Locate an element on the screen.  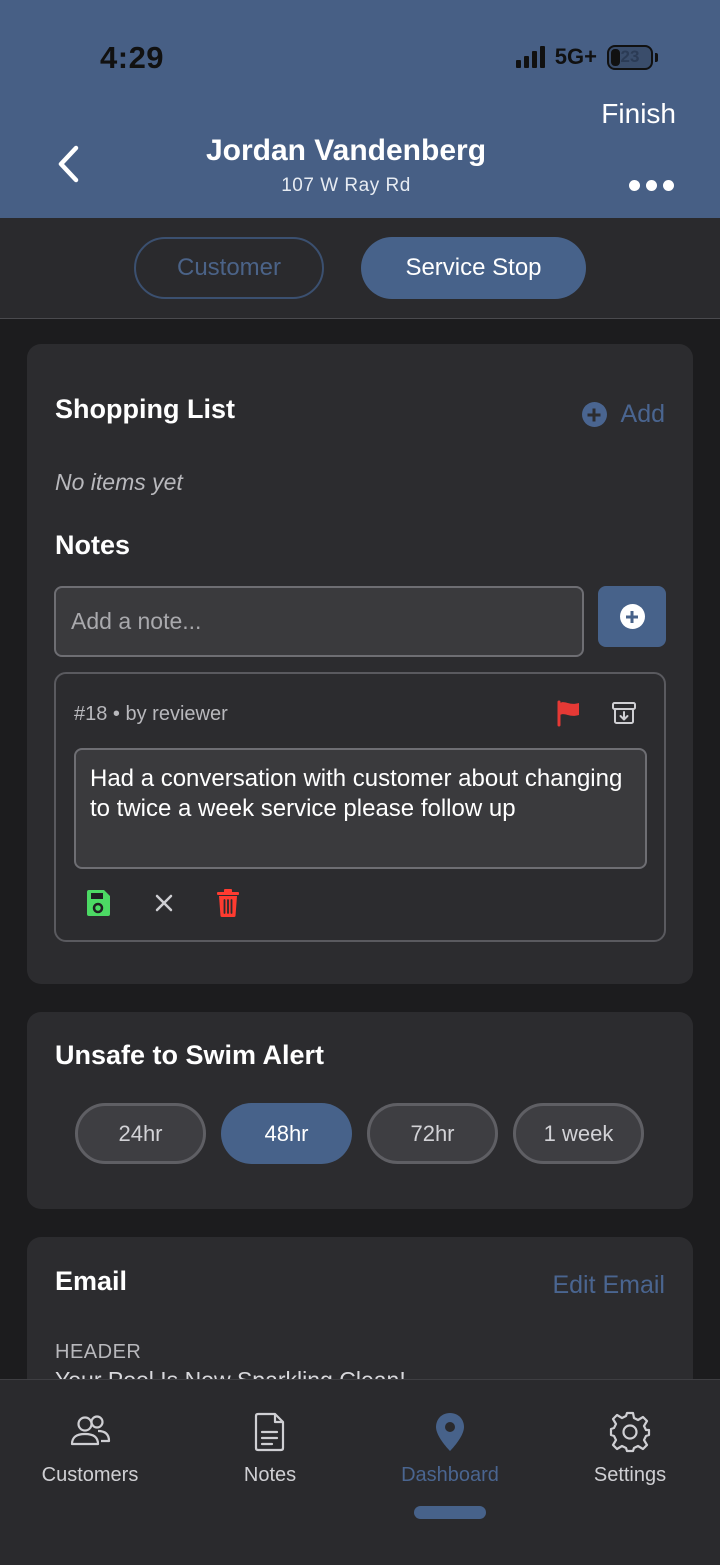
save-icon is located at coordinates (98, 903).